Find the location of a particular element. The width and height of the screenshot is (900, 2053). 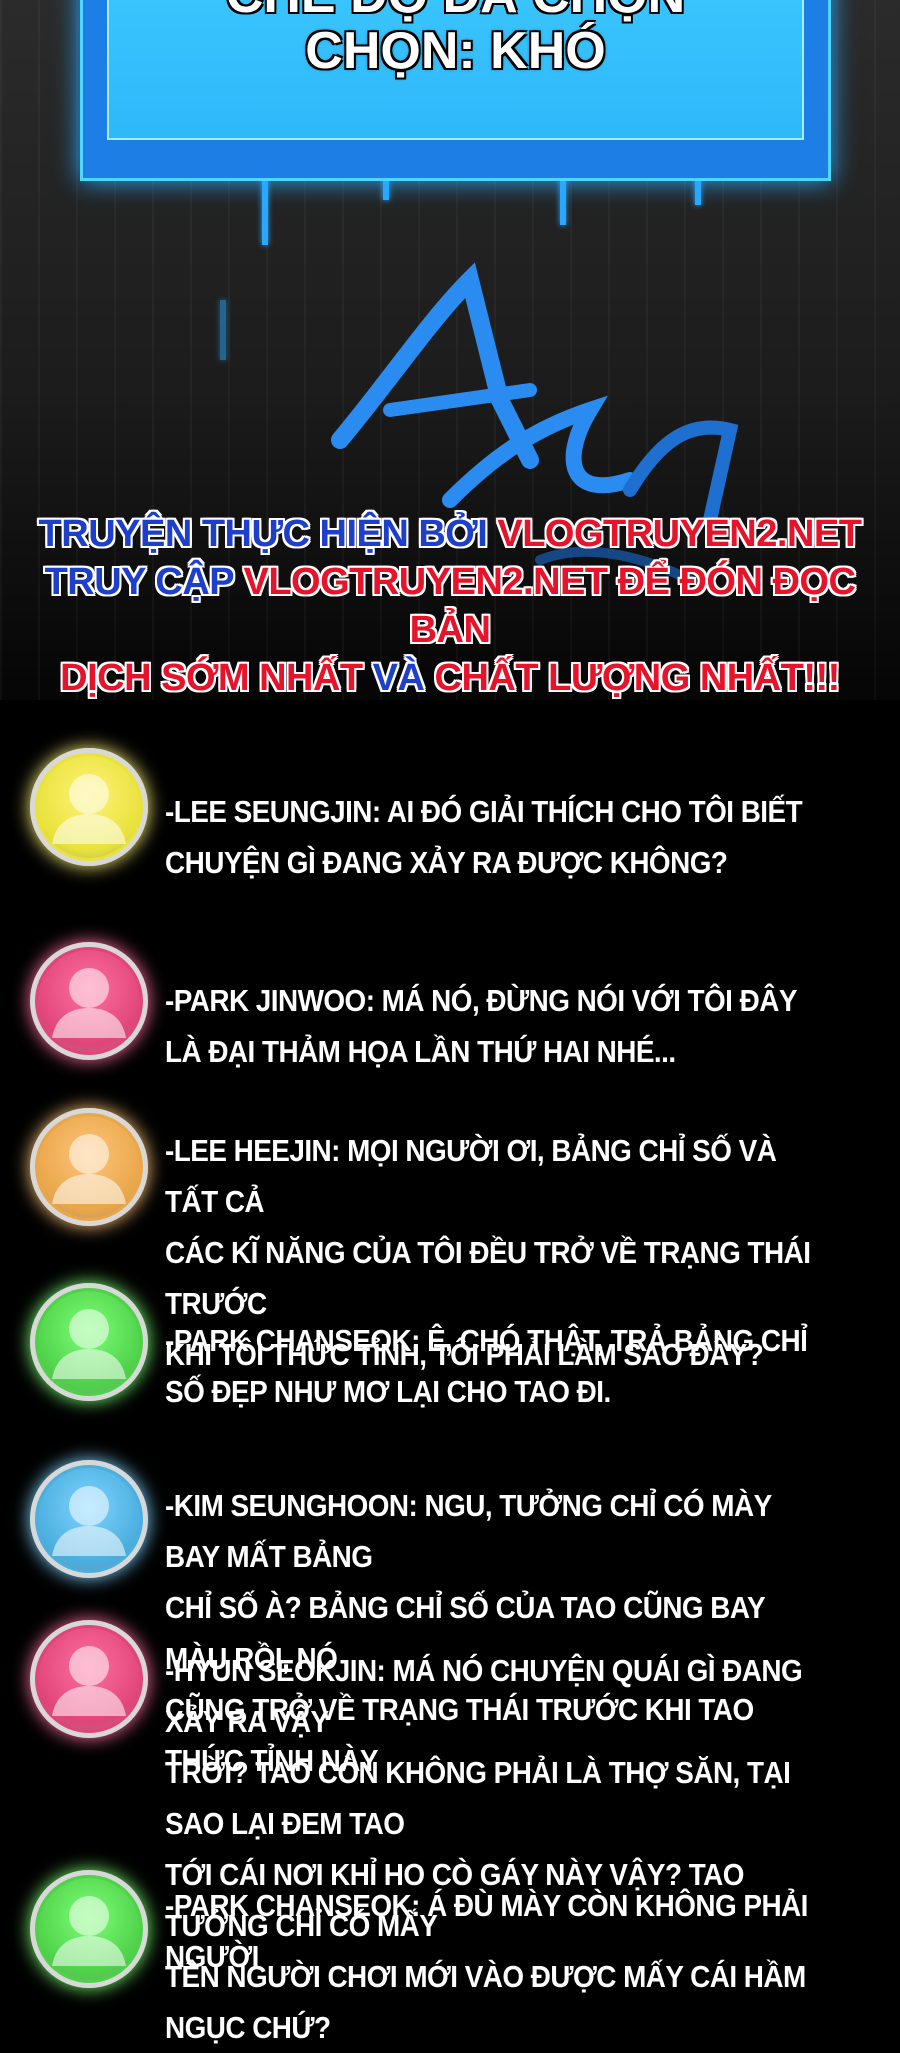

credit-text: VÀ is located at coordinates (403, 678).